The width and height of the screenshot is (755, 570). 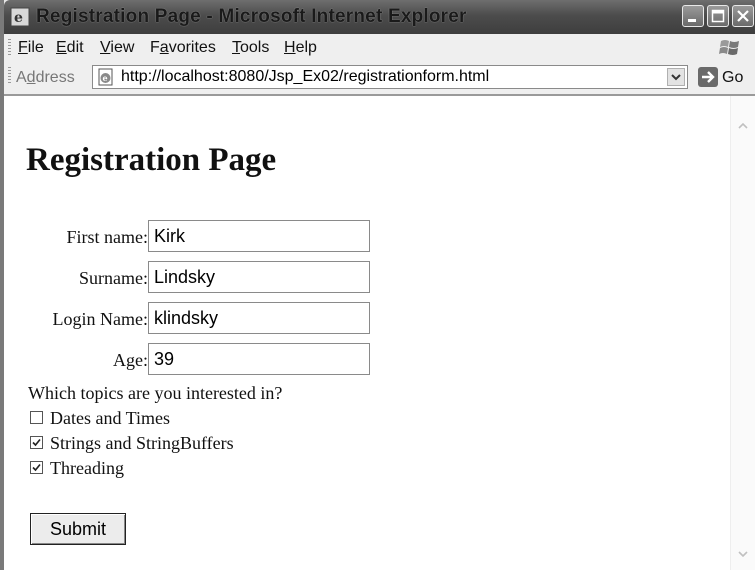 What do you see at coordinates (9, 76) in the screenshot?
I see `address-grip` at bounding box center [9, 76].